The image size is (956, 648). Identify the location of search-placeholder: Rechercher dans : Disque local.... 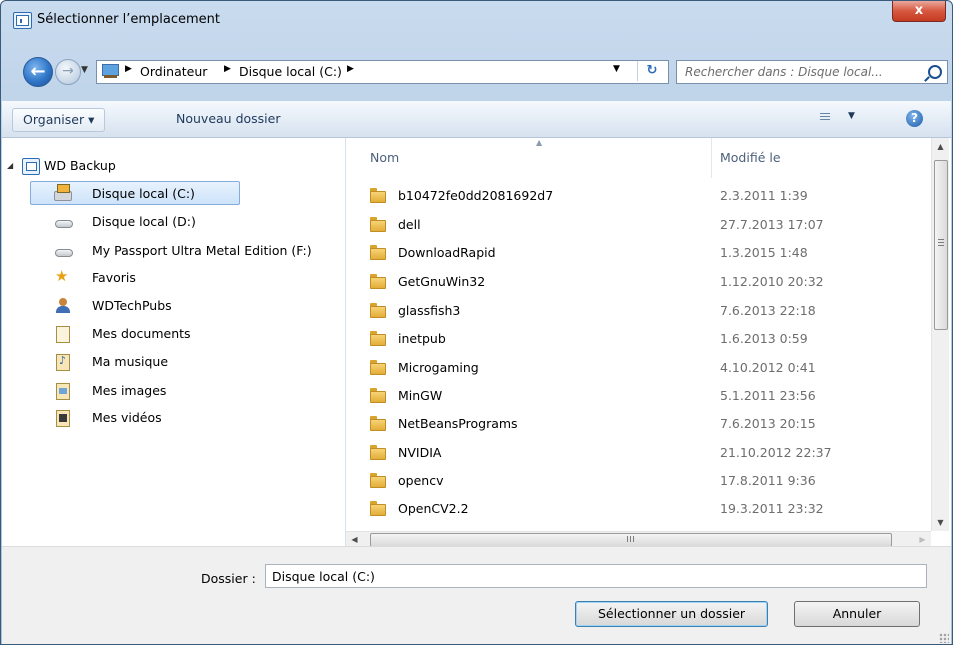
(784, 72).